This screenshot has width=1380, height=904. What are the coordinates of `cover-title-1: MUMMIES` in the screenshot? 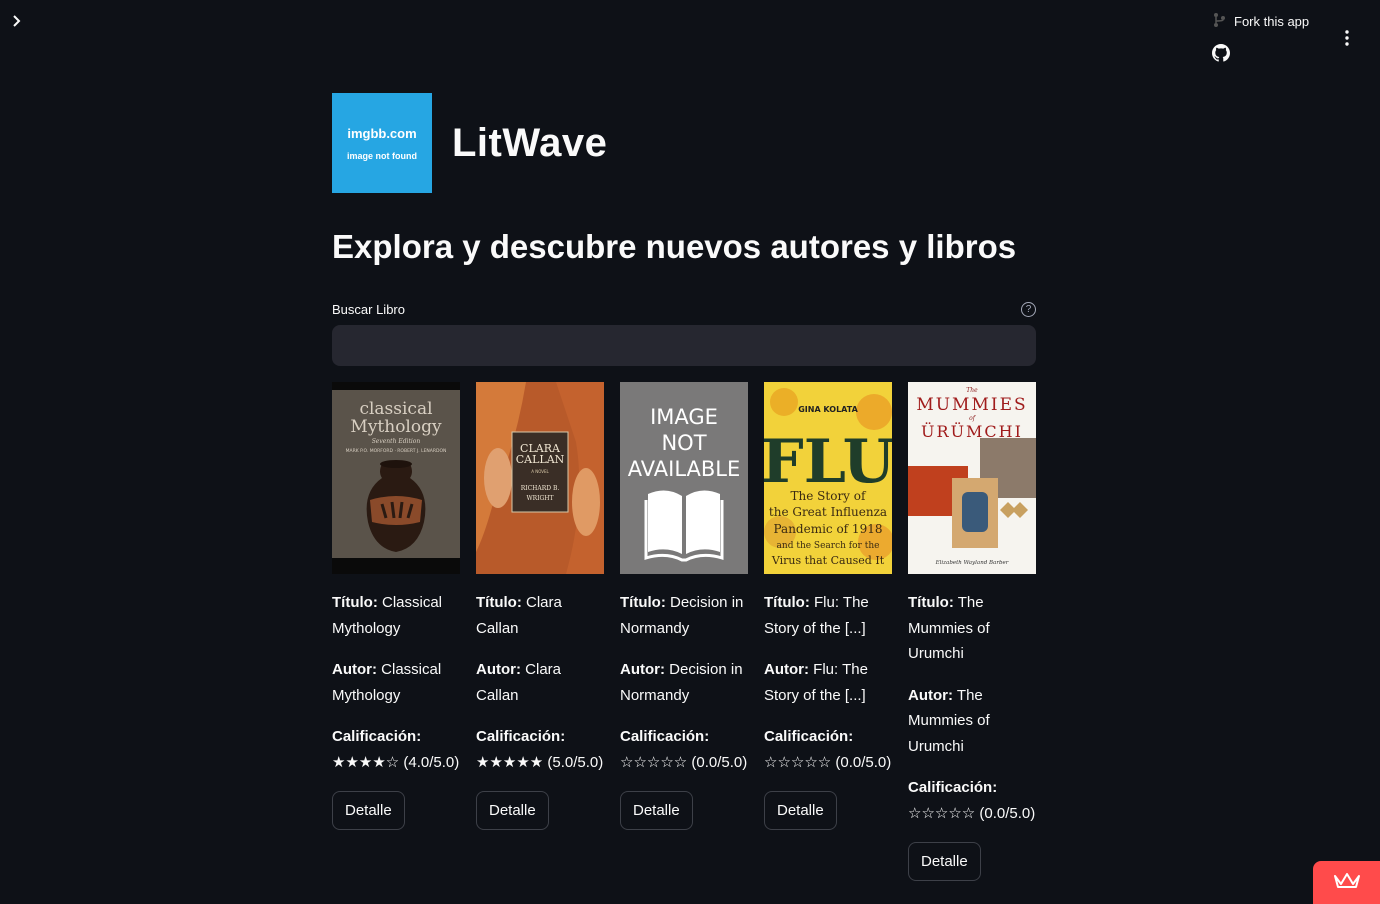 It's located at (971, 405).